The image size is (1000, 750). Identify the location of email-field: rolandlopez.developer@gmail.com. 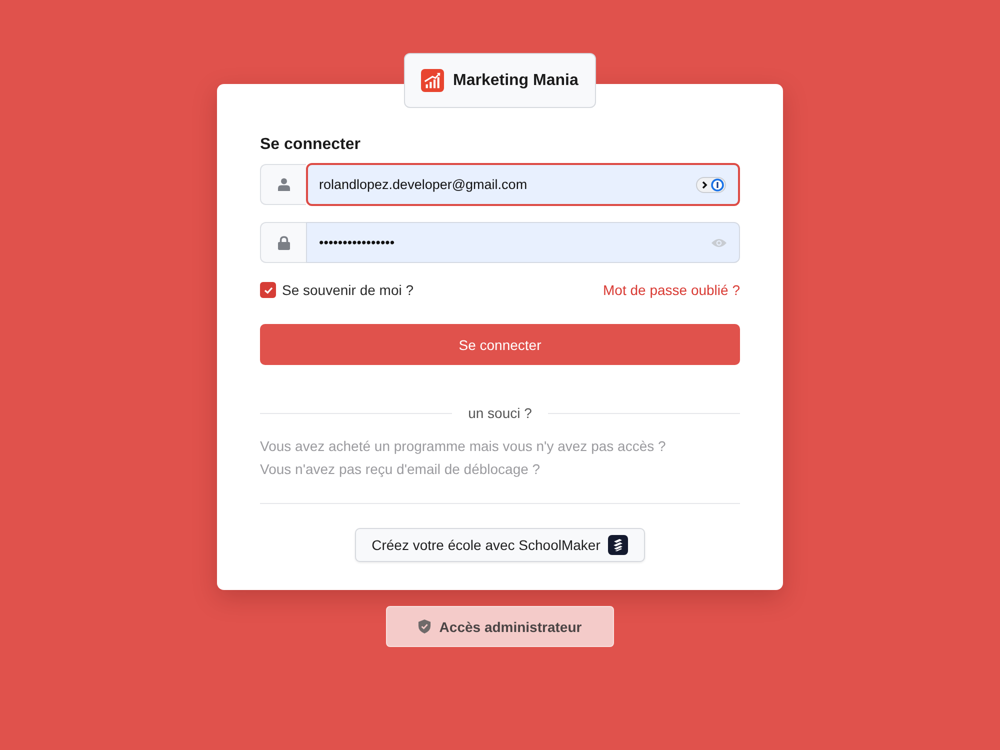
(523, 184).